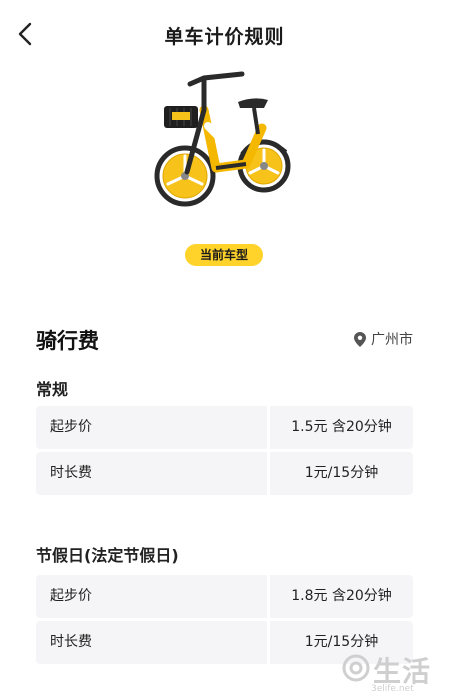  I want to click on riding-fee-title-text: 骑行费, so click(67, 341).